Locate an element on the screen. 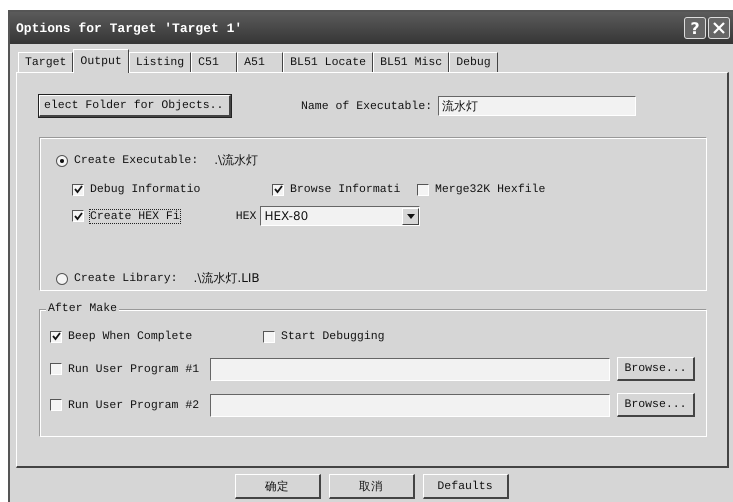  field-label: Name of Executable: is located at coordinates (366, 106).